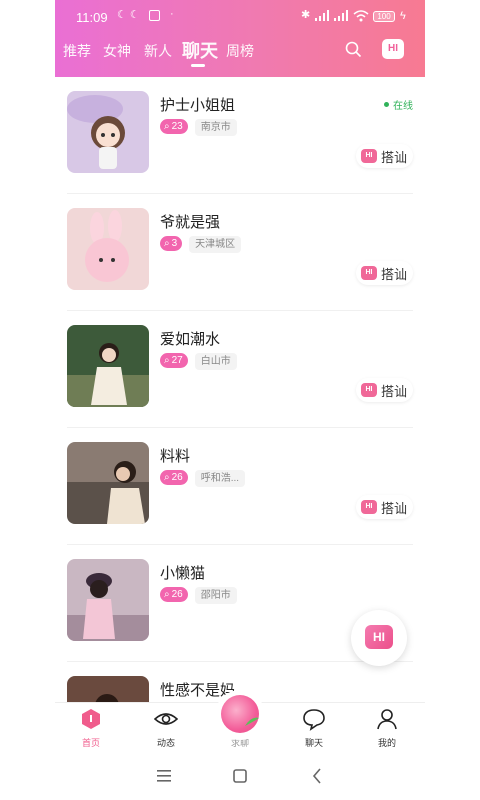  I want to click on tab-chat: 聊天, so click(200, 50).